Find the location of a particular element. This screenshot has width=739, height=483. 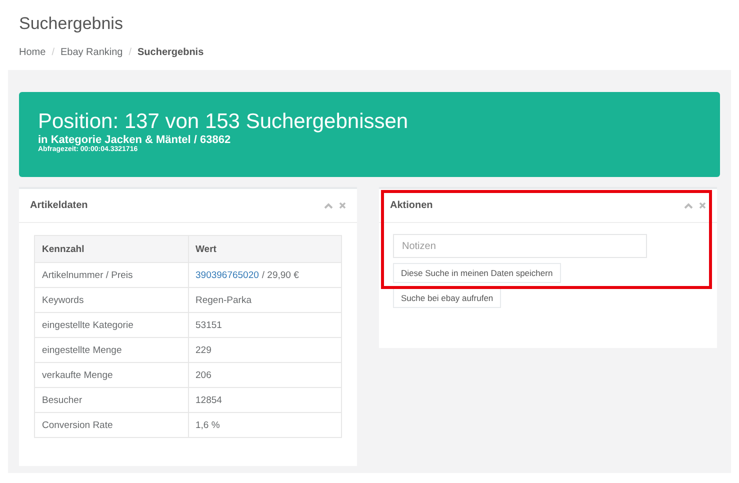

table-cell: 229 is located at coordinates (265, 350).